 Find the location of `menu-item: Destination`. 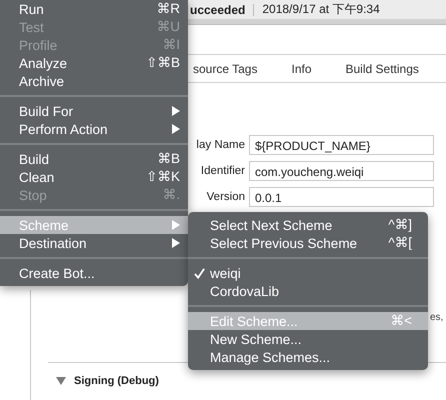

menu-item: Destination is located at coordinates (94, 243).